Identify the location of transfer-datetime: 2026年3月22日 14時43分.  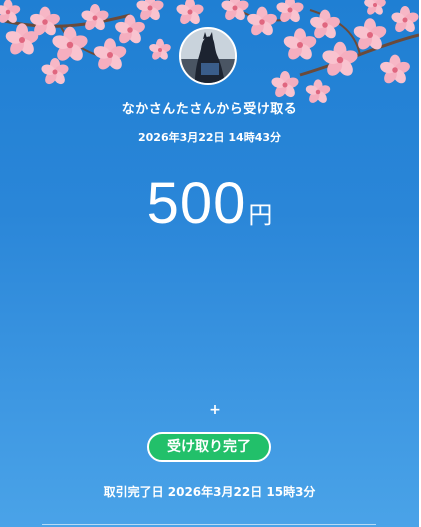
(209, 137).